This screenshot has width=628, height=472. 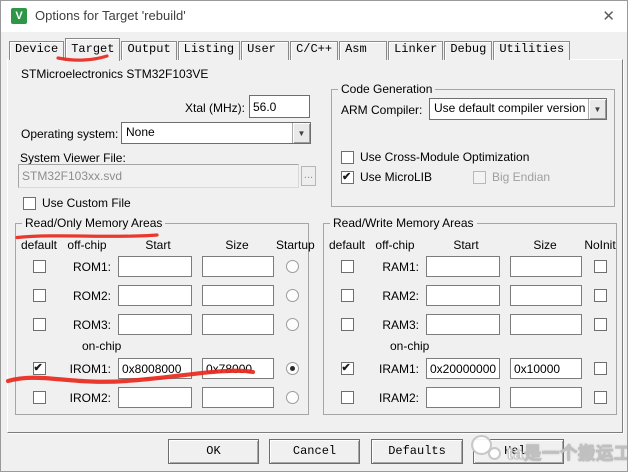 I want to click on tab-output: Output, so click(x=149, y=50).